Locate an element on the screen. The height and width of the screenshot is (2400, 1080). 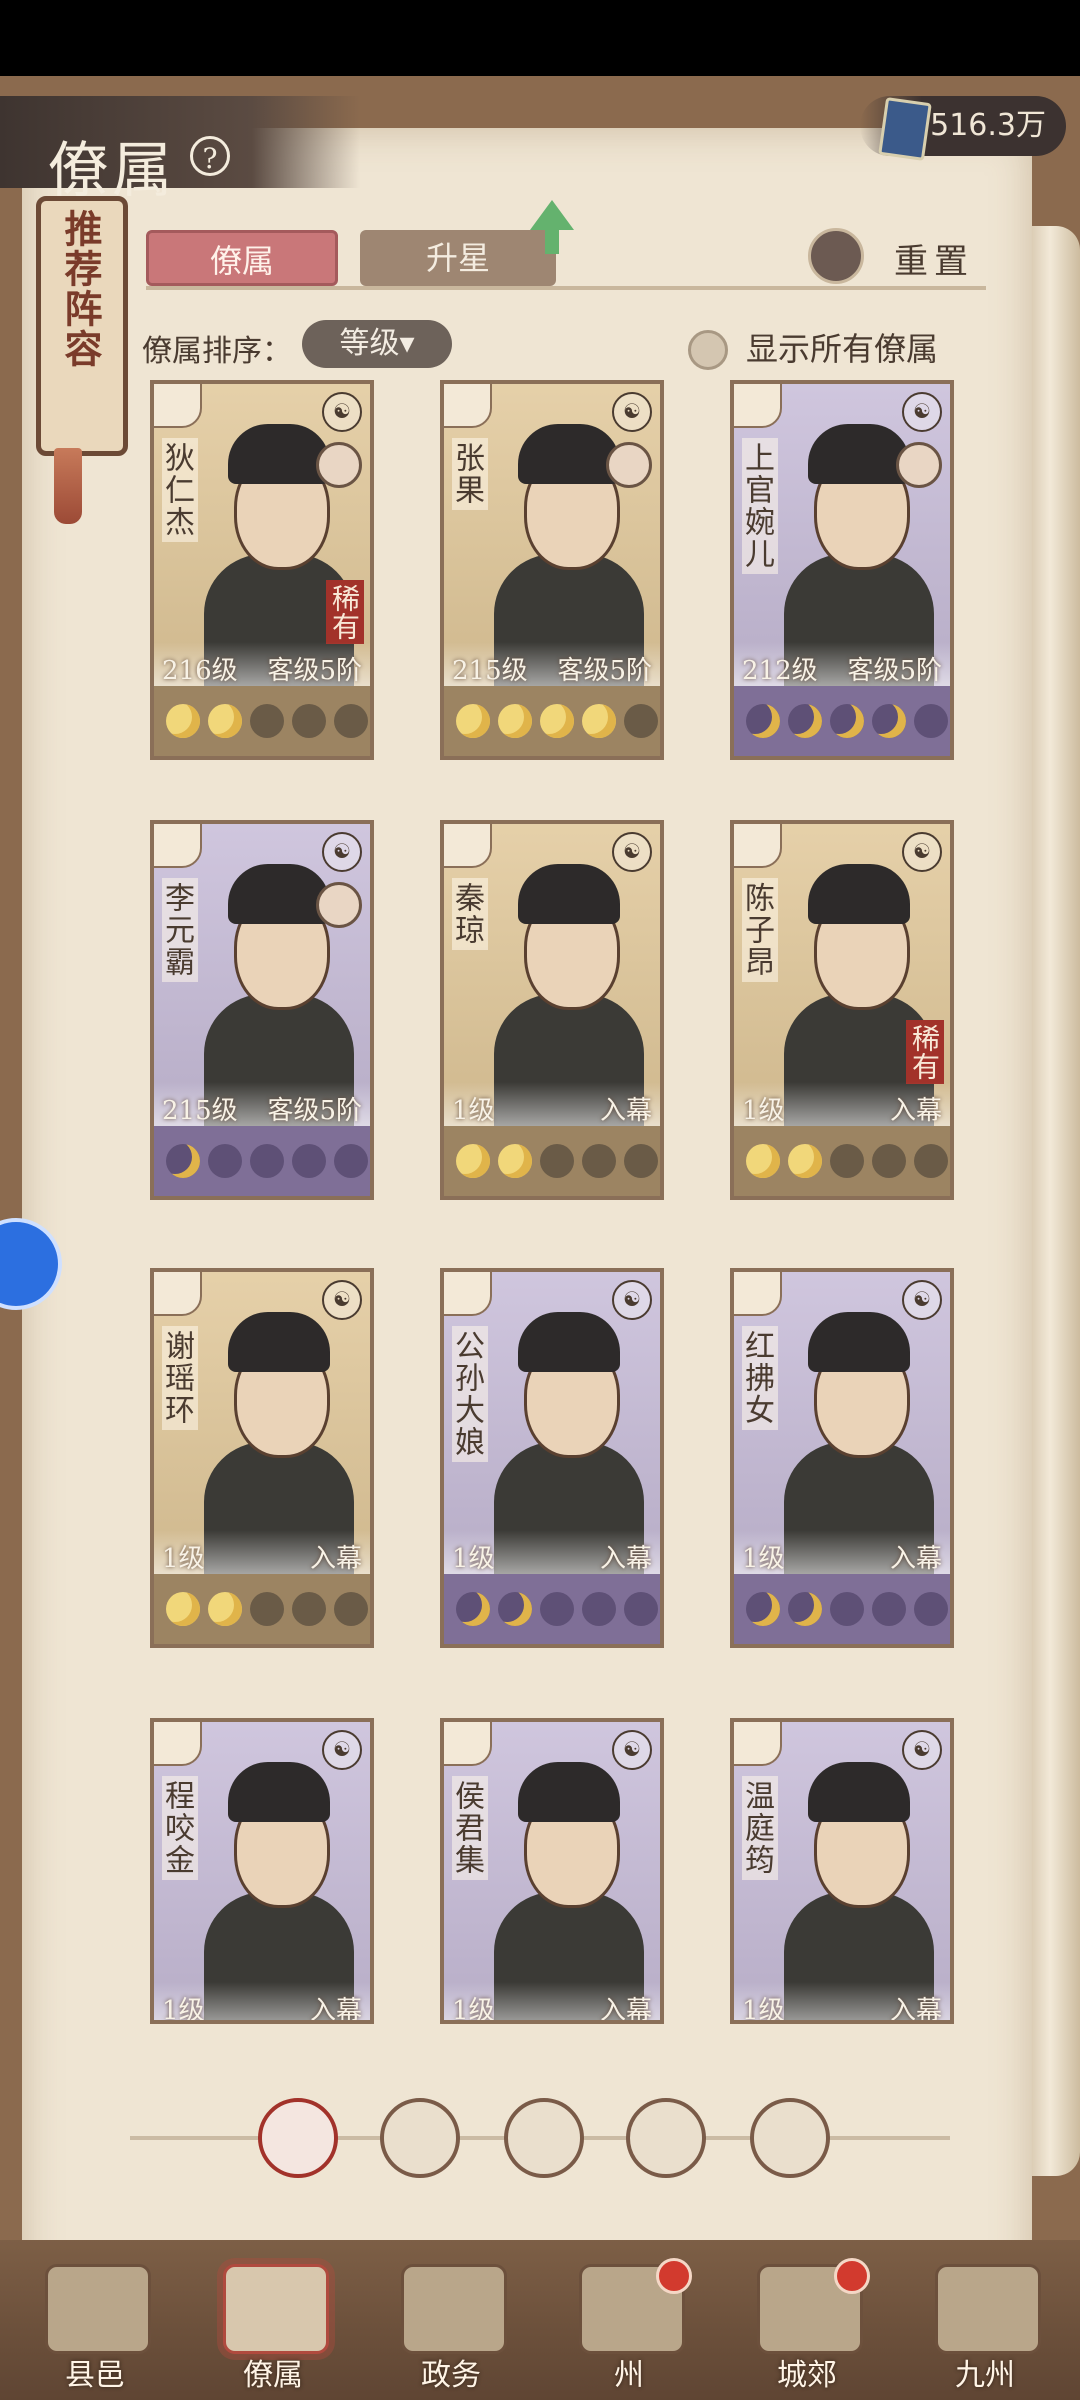
character-name: 公孙大娘 is located at coordinates (468, 1394).